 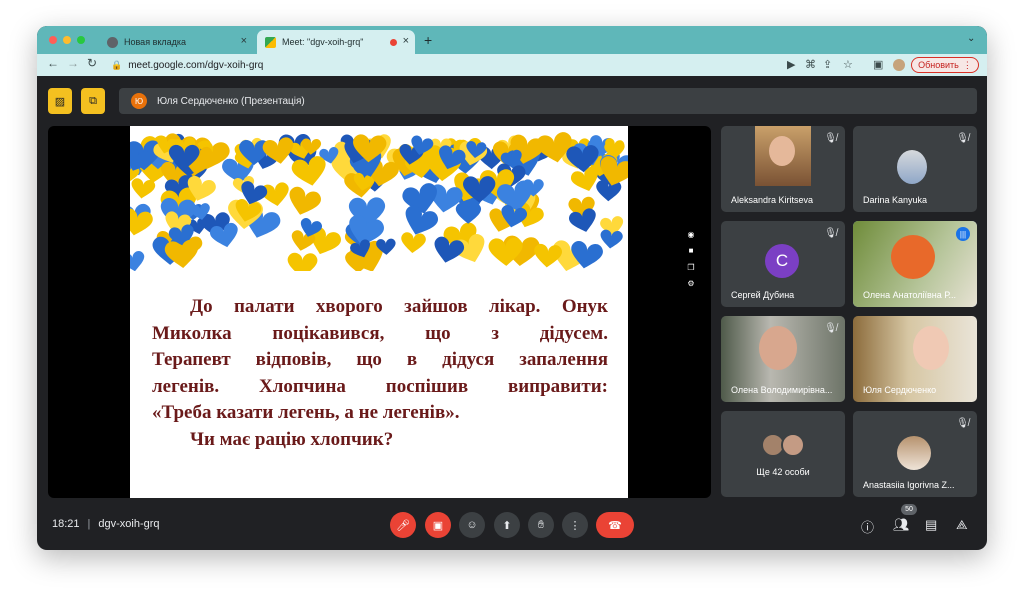 What do you see at coordinates (379, 200) in the screenshot?
I see `hearts-decoration` at bounding box center [379, 200].